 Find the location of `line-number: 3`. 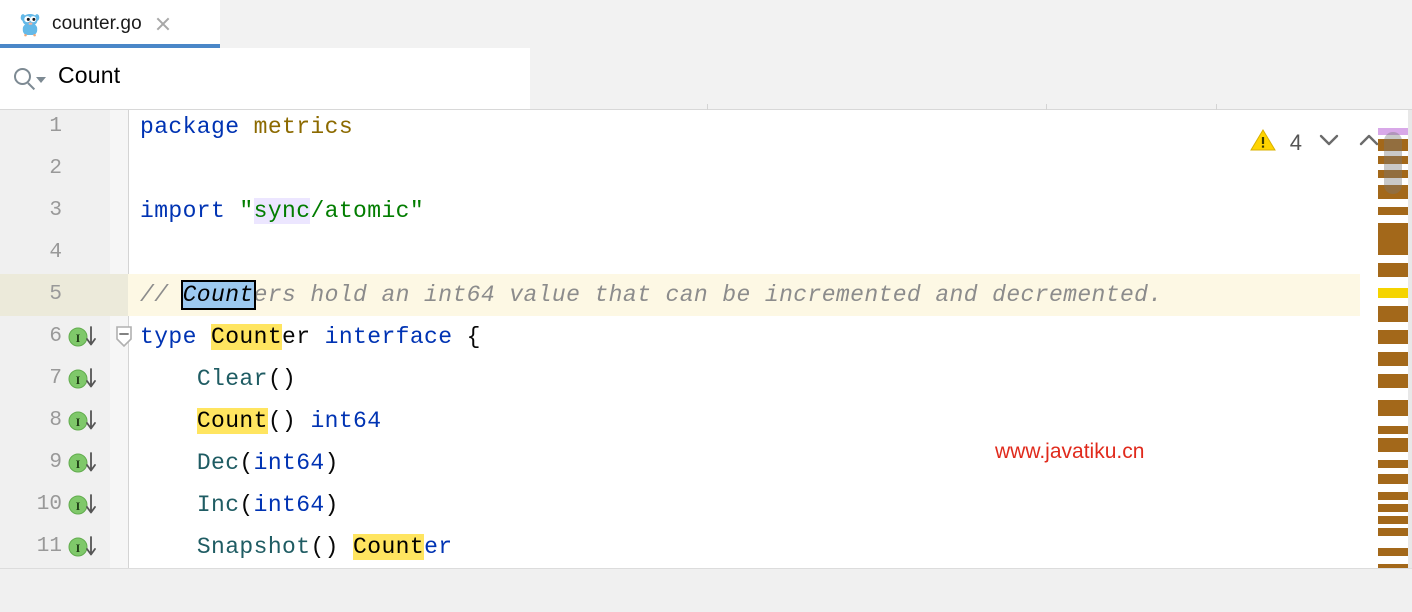

line-number: 3 is located at coordinates (55, 210).